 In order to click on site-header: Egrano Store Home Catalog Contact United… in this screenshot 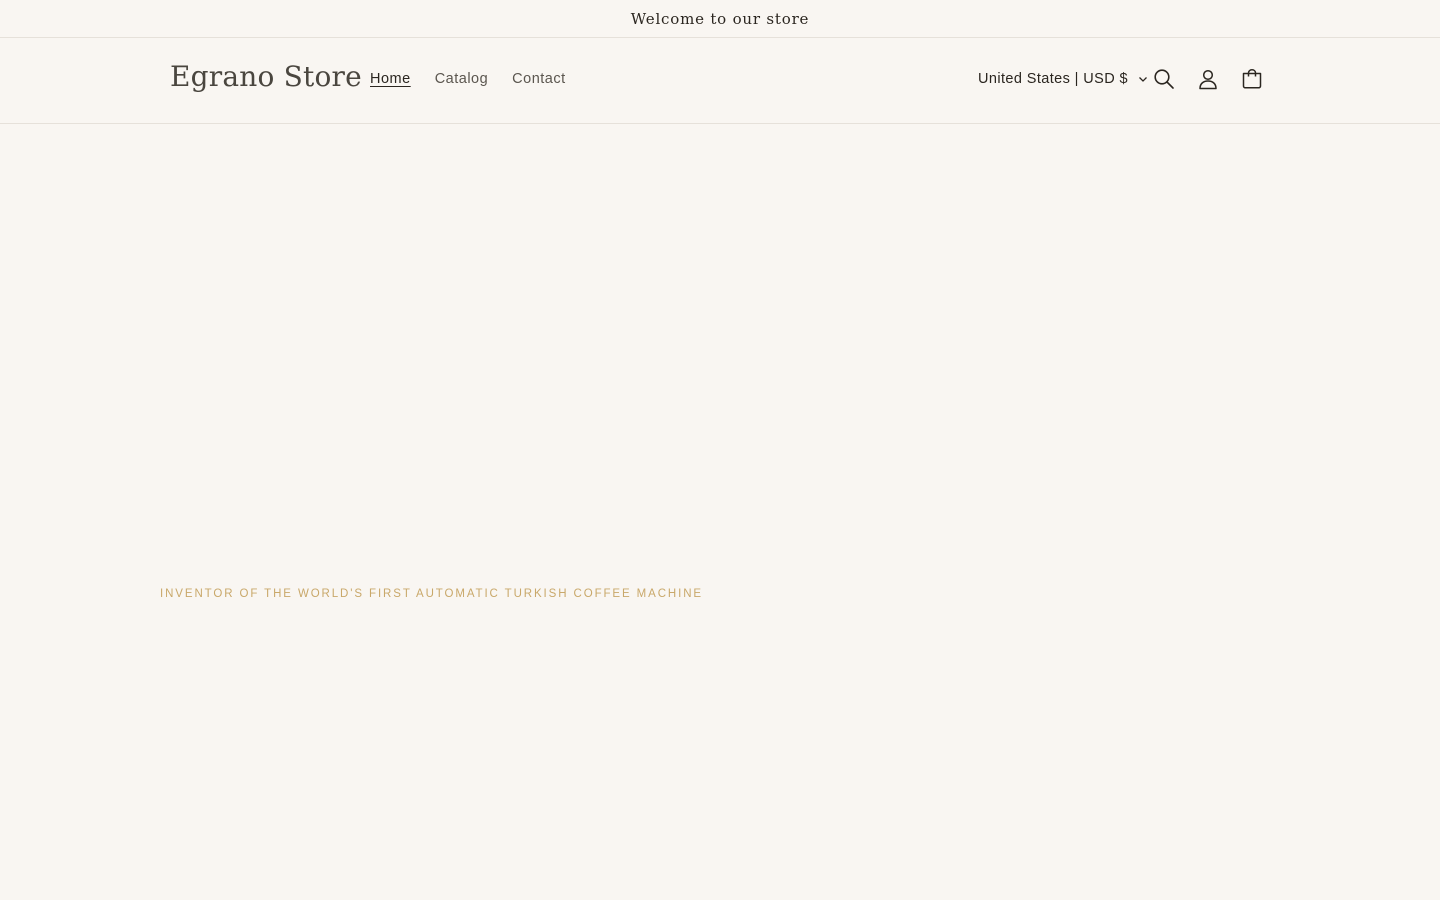, I will do `click(720, 81)`.